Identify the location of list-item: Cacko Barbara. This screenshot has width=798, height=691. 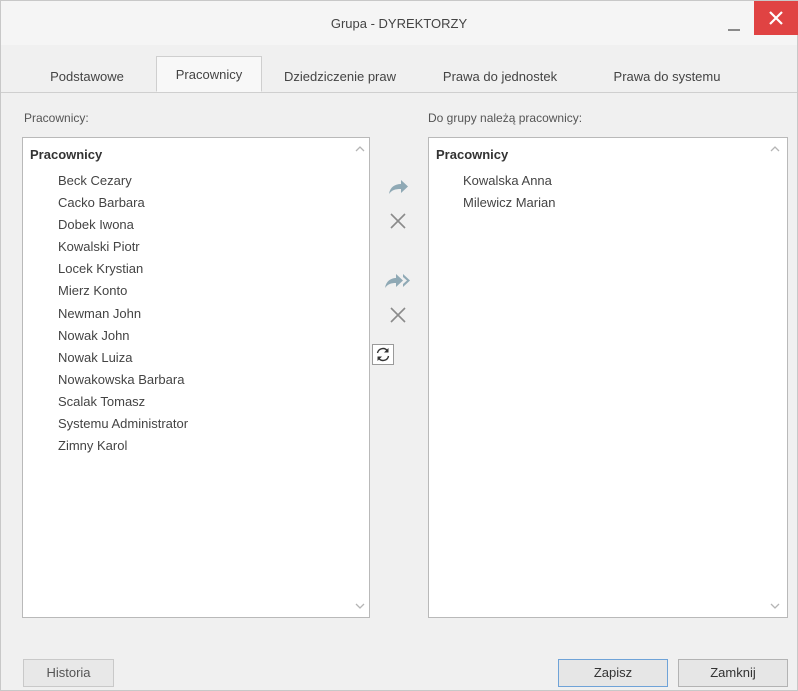
(123, 203).